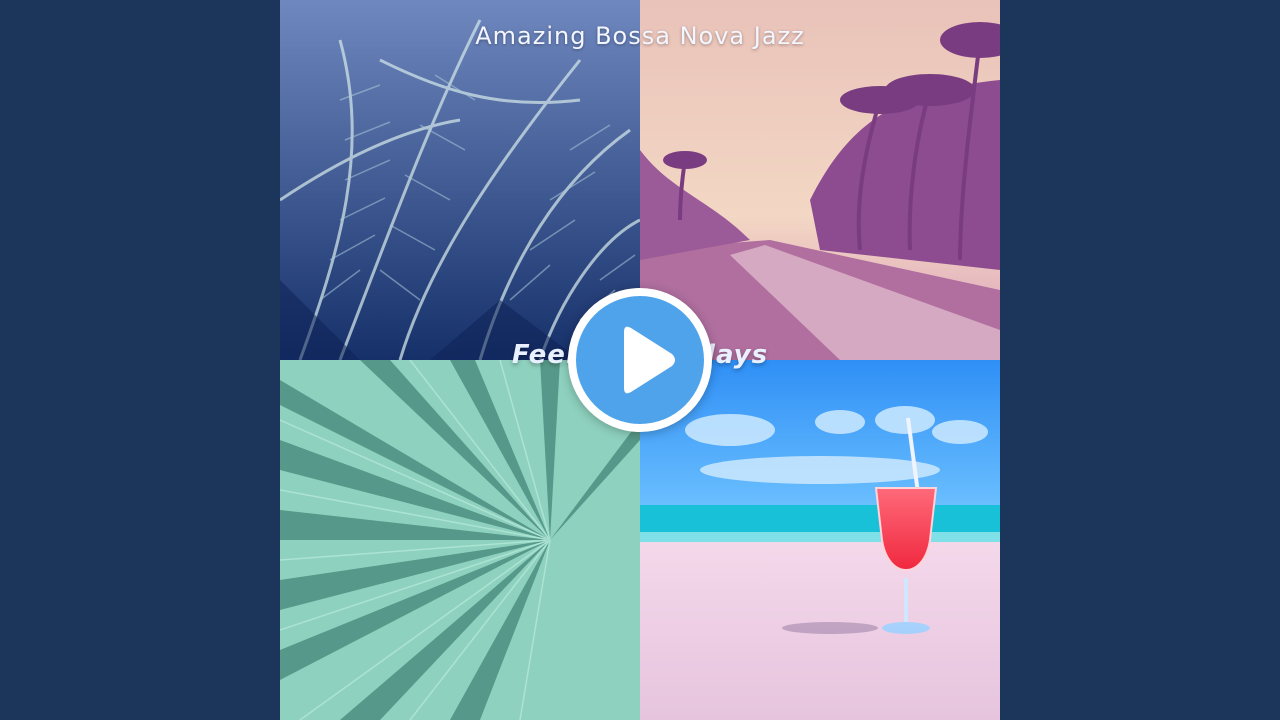  I want to click on play-button, so click(640, 360).